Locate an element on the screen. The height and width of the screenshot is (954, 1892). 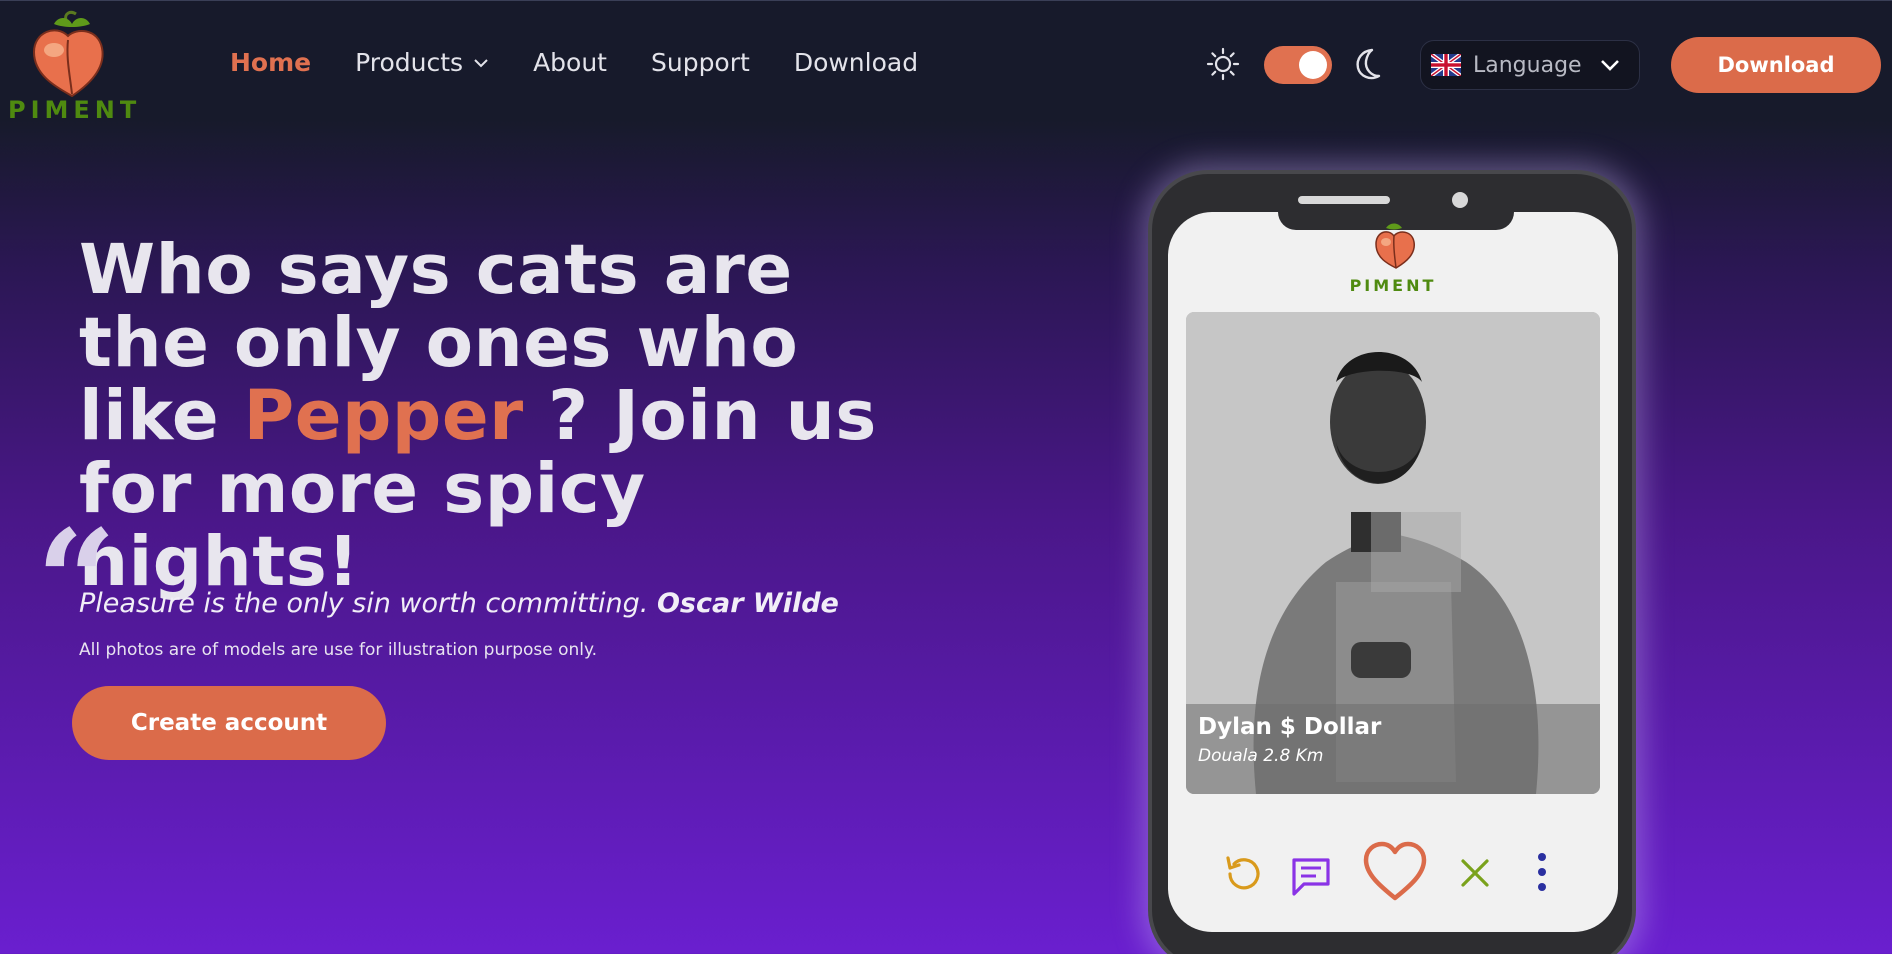
main-nav: Home Products About Support Download is located at coordinates (596, 62).